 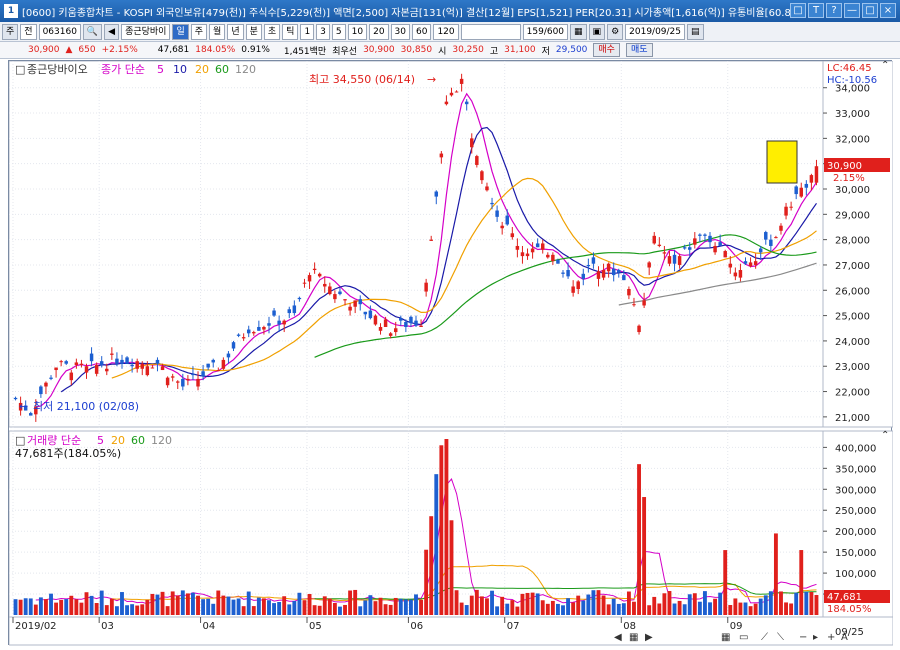 I want to click on expand-icon: ⌃, so click(x=885, y=435).